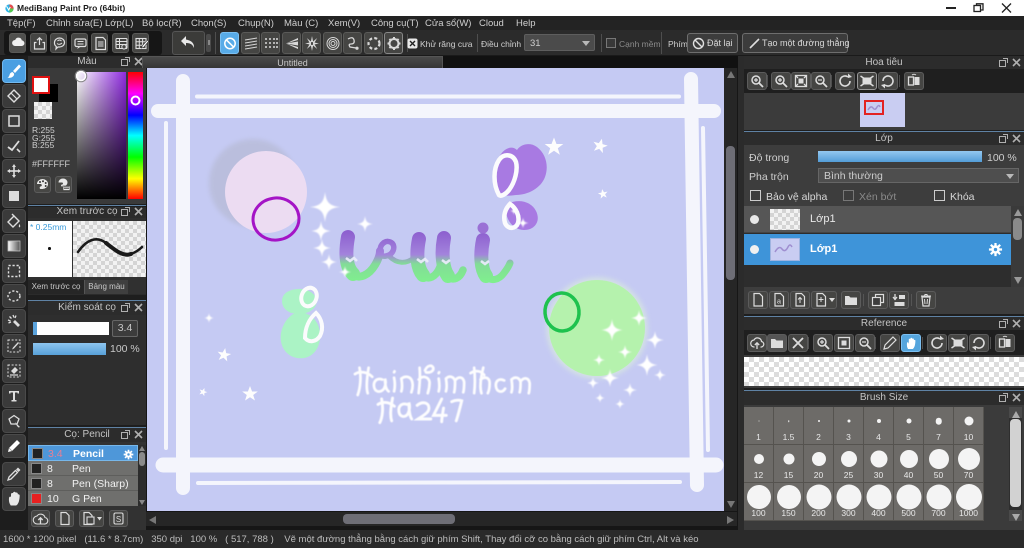 The image size is (1024, 548). What do you see at coordinates (779, 301) in the screenshot?
I see `svg-text: a` at bounding box center [779, 301].